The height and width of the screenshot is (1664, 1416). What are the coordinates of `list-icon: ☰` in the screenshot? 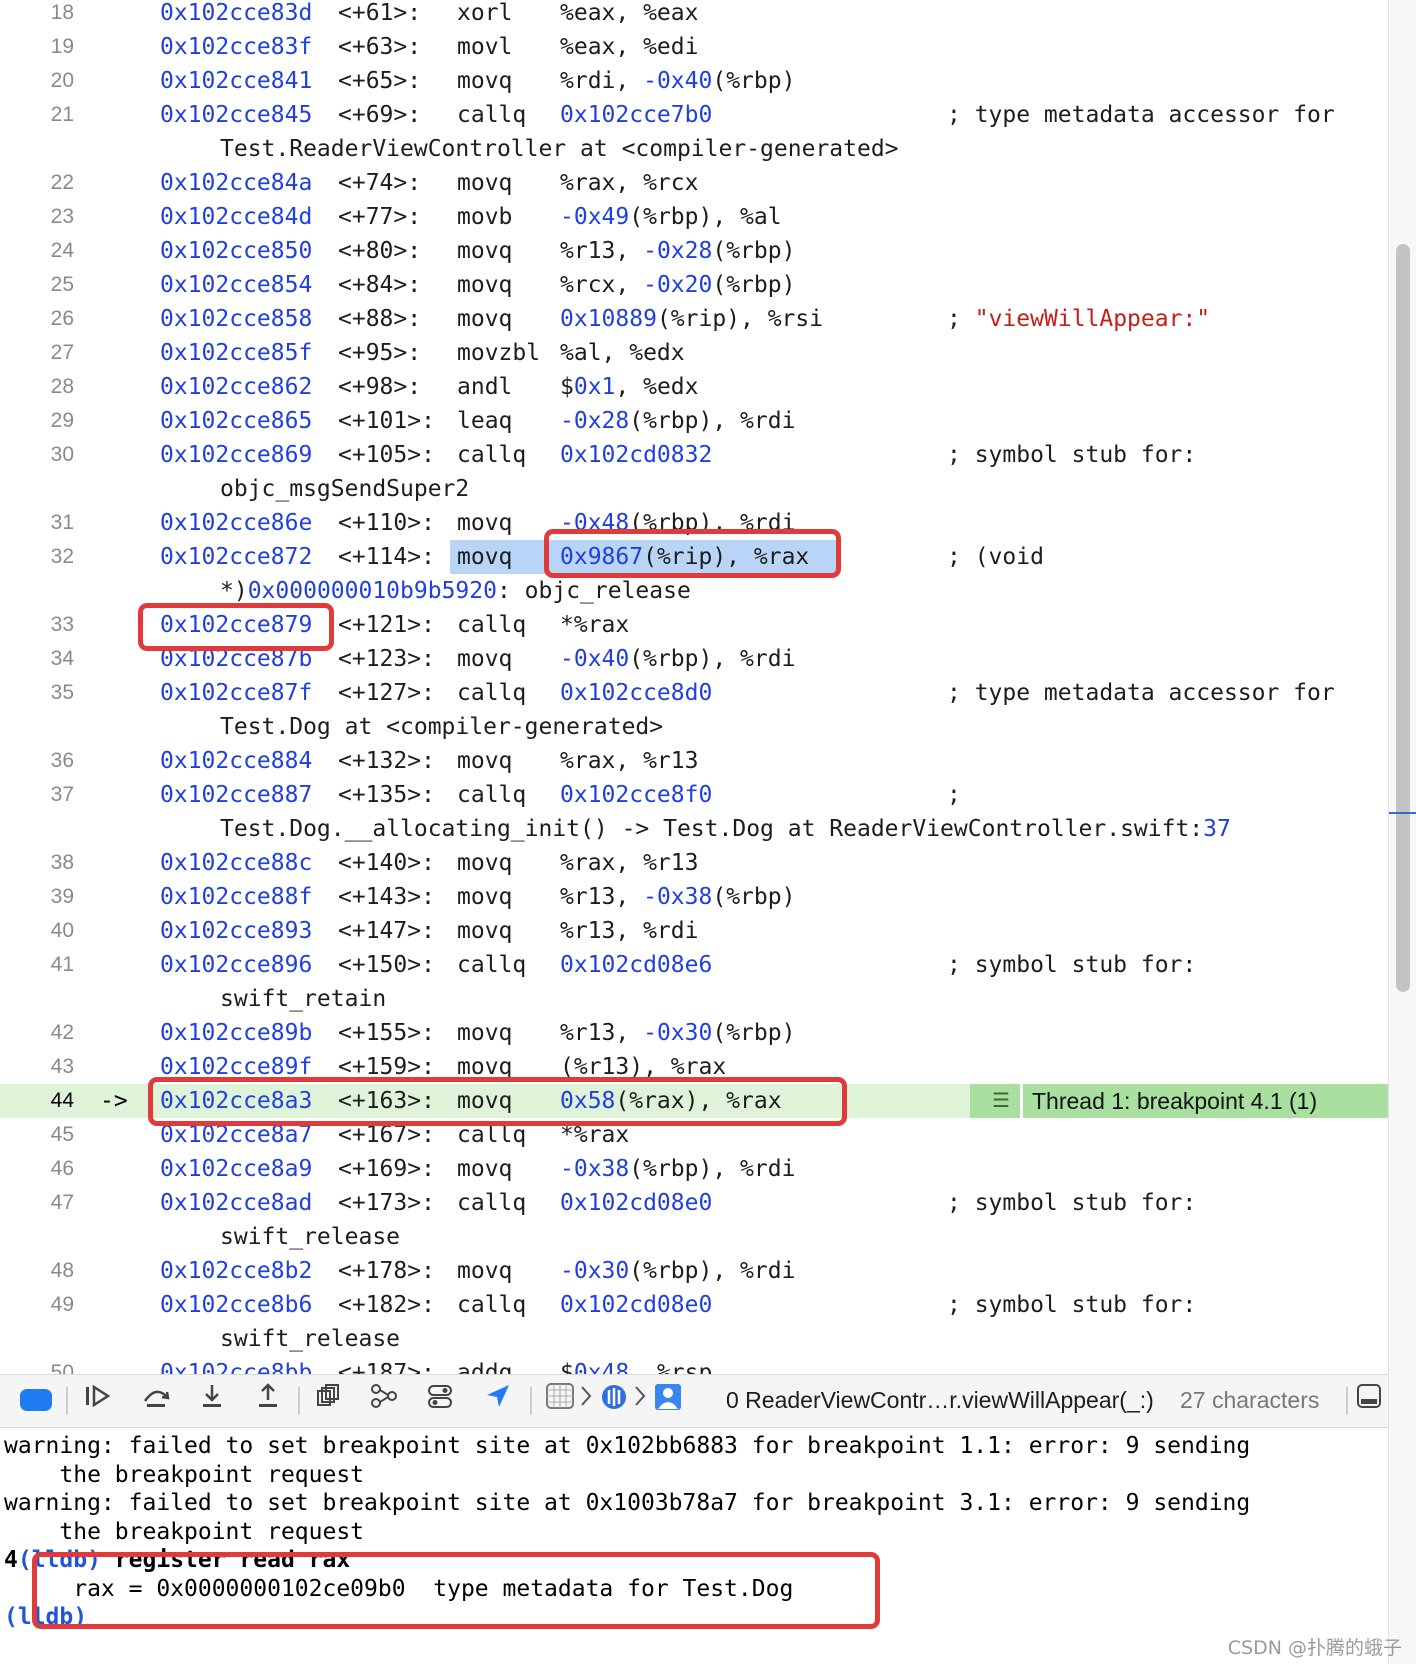 It's located at (1001, 1101).